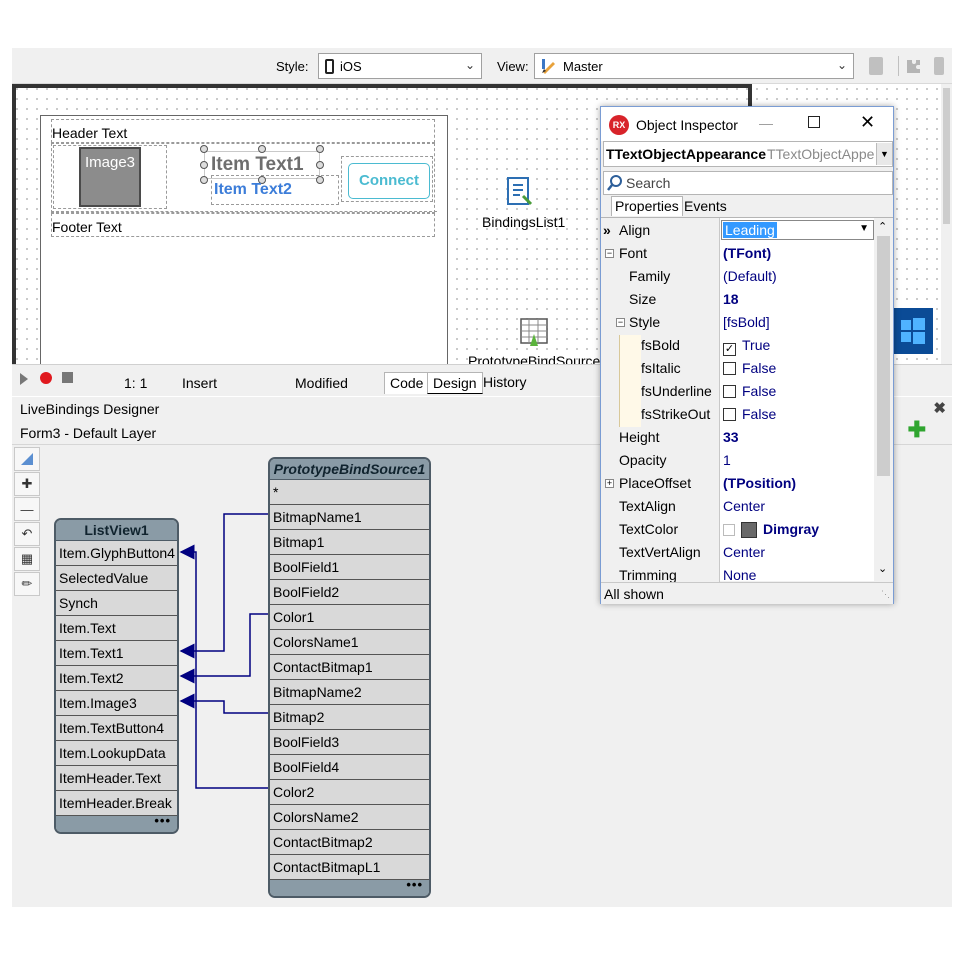  What do you see at coordinates (885, 594) in the screenshot?
I see `resize-grip-icon: ⋱` at bounding box center [885, 594].